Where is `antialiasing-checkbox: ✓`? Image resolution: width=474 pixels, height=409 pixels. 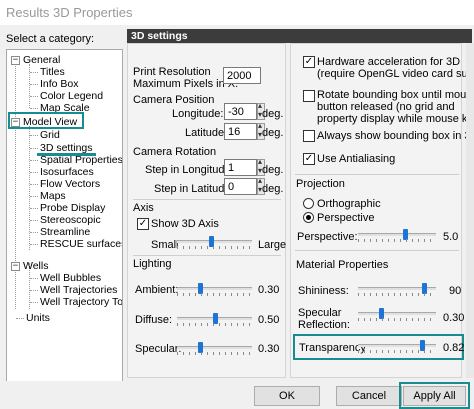 antialiasing-checkbox: ✓ is located at coordinates (309, 159).